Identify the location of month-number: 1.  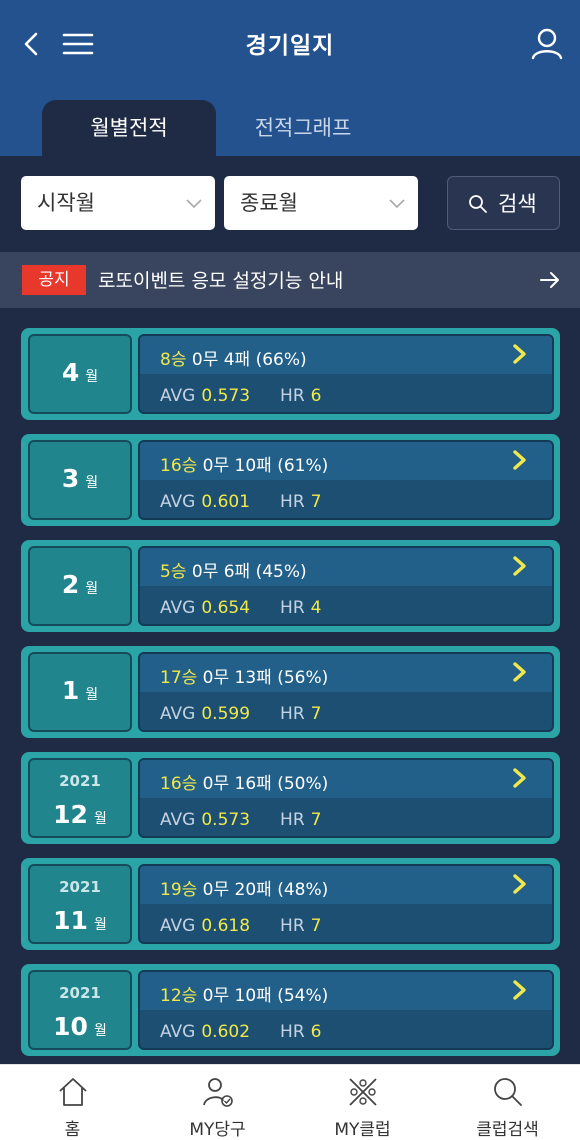
(70, 690).